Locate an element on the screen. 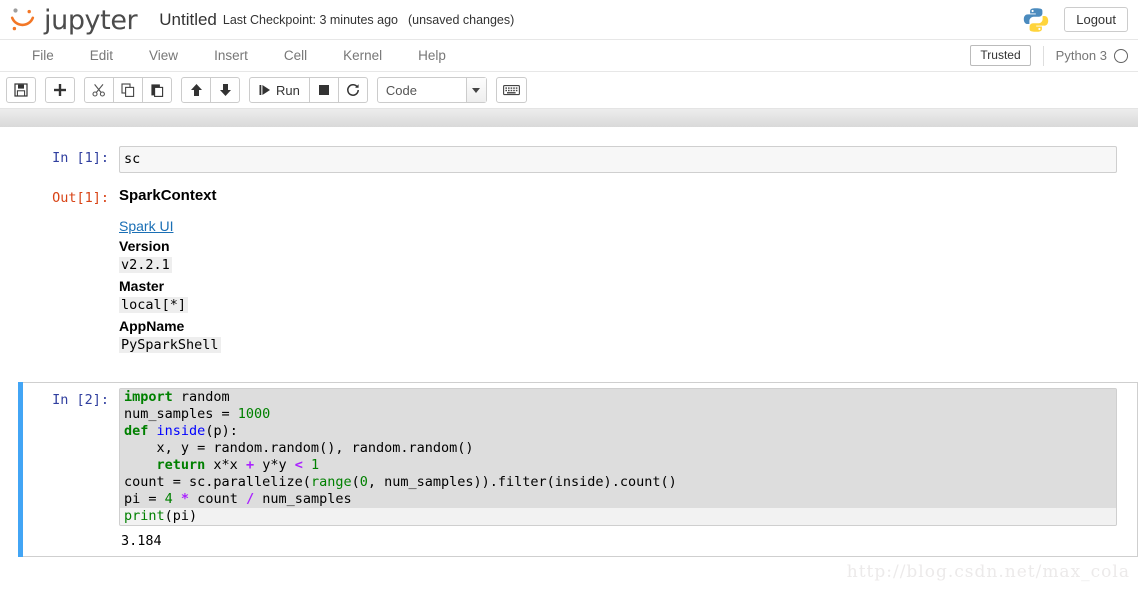 The width and height of the screenshot is (1138, 594). toolbar-group-move is located at coordinates (210, 90).